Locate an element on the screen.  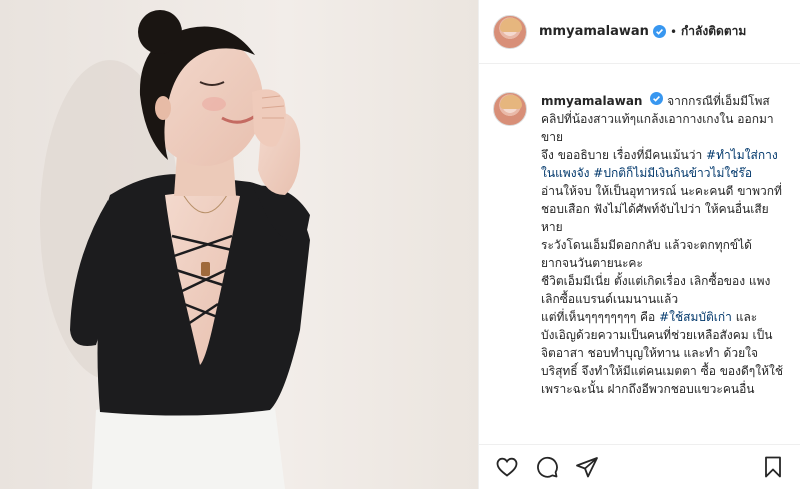
bookmark-icon is located at coordinates (773, 467).